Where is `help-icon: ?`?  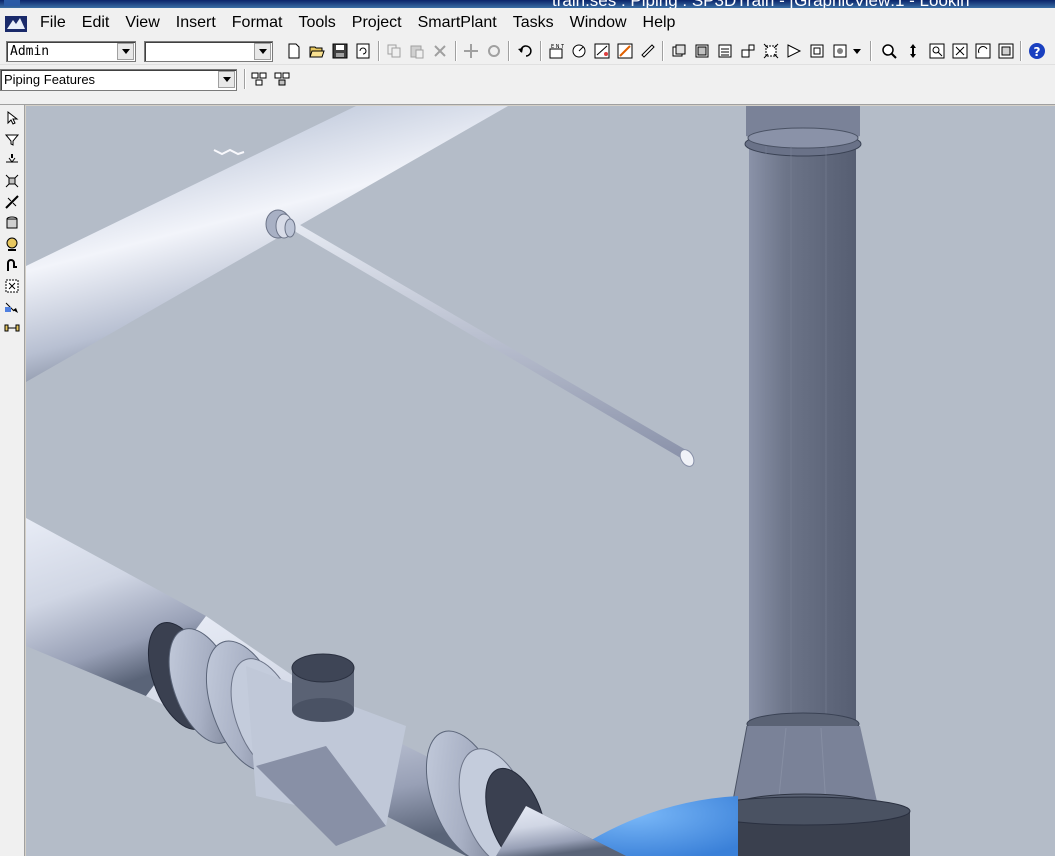
help-icon: ? is located at coordinates (1037, 51).